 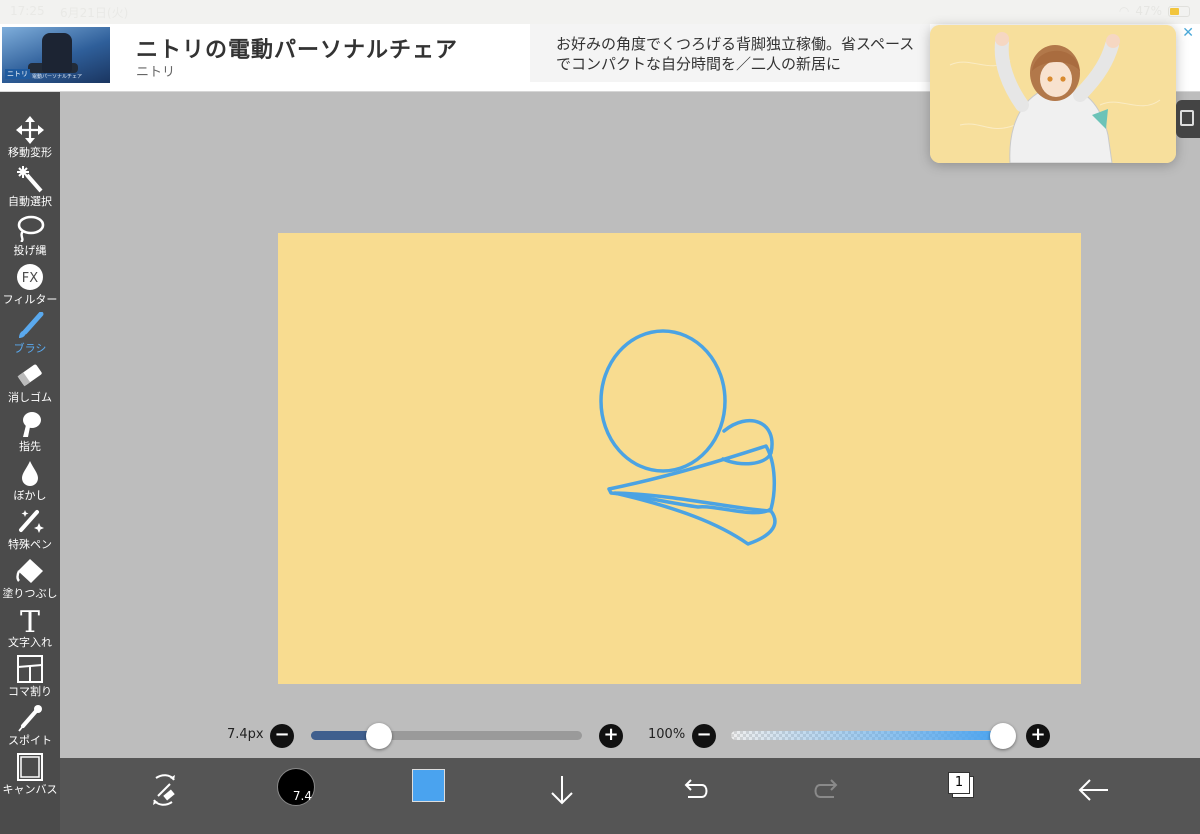 I want to click on redo-icon, so click(x=828, y=790).